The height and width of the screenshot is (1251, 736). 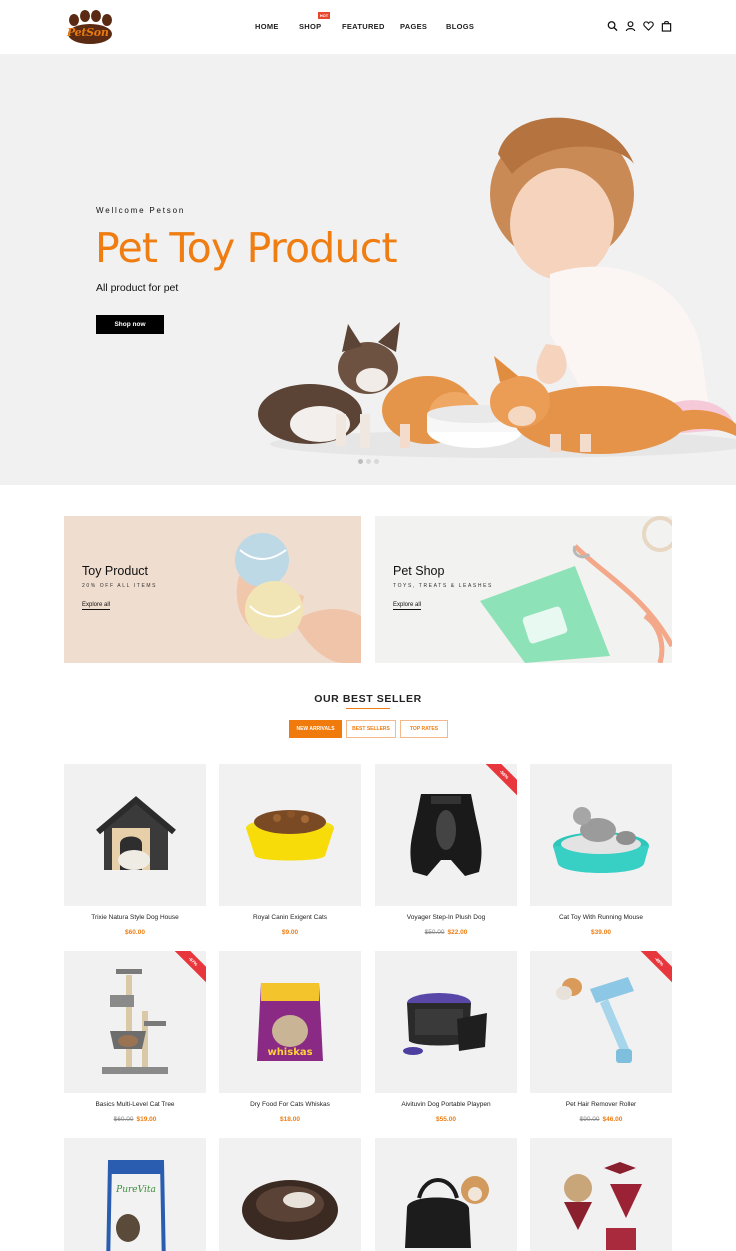 I want to click on price-current: $55.00, so click(x=446, y=1119).